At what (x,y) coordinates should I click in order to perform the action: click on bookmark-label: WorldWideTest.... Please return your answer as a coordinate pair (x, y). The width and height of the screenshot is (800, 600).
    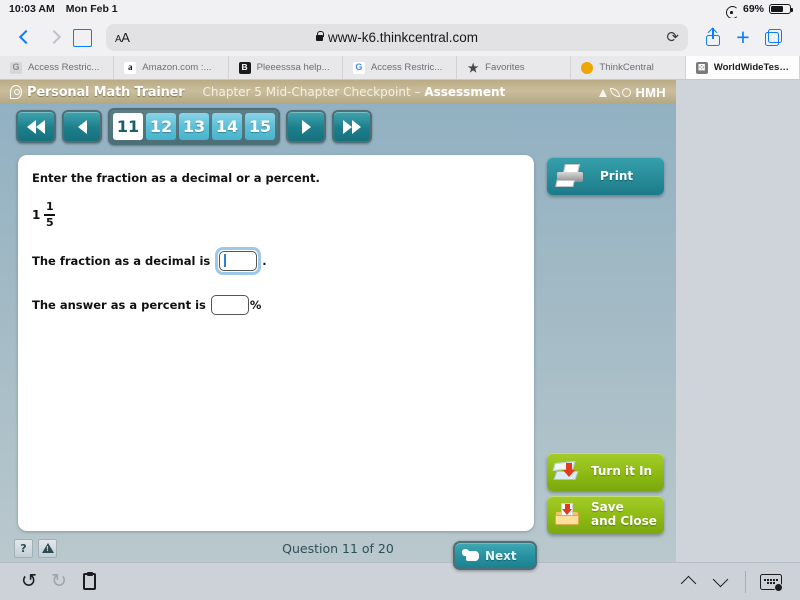
    Looking at the image, I should click on (751, 67).